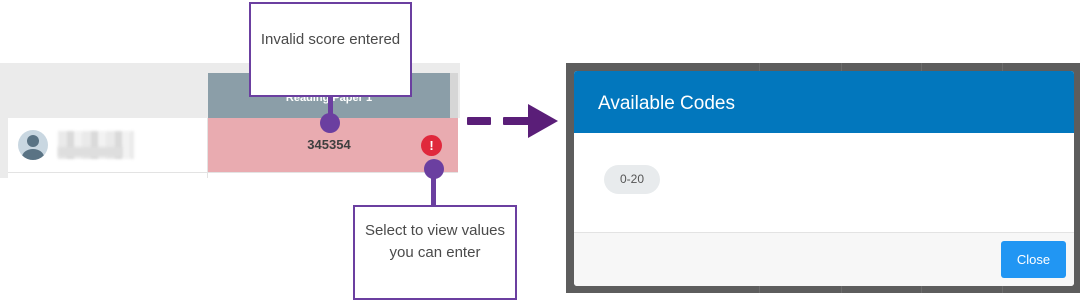 The image size is (1080, 302). What do you see at coordinates (435, 252) in the screenshot?
I see `callout-select-to-view: Select to view values you can enter` at bounding box center [435, 252].